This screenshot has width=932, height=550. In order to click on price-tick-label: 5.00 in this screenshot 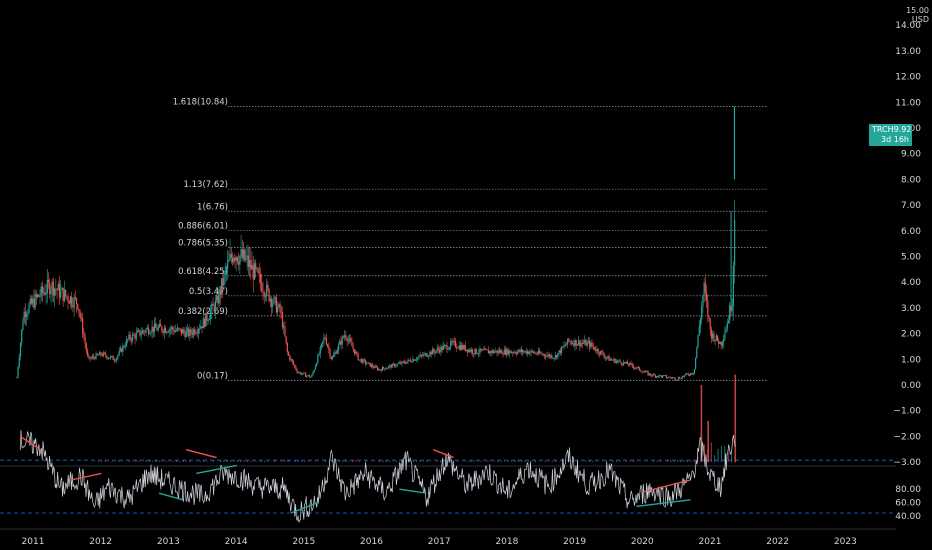, I will do `click(911, 258)`.